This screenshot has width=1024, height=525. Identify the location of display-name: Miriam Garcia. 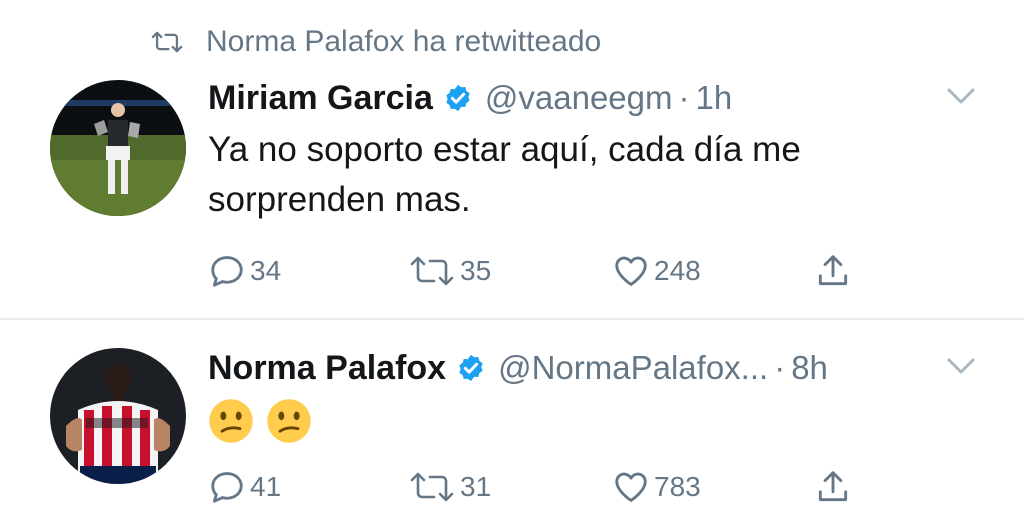
(320, 98).